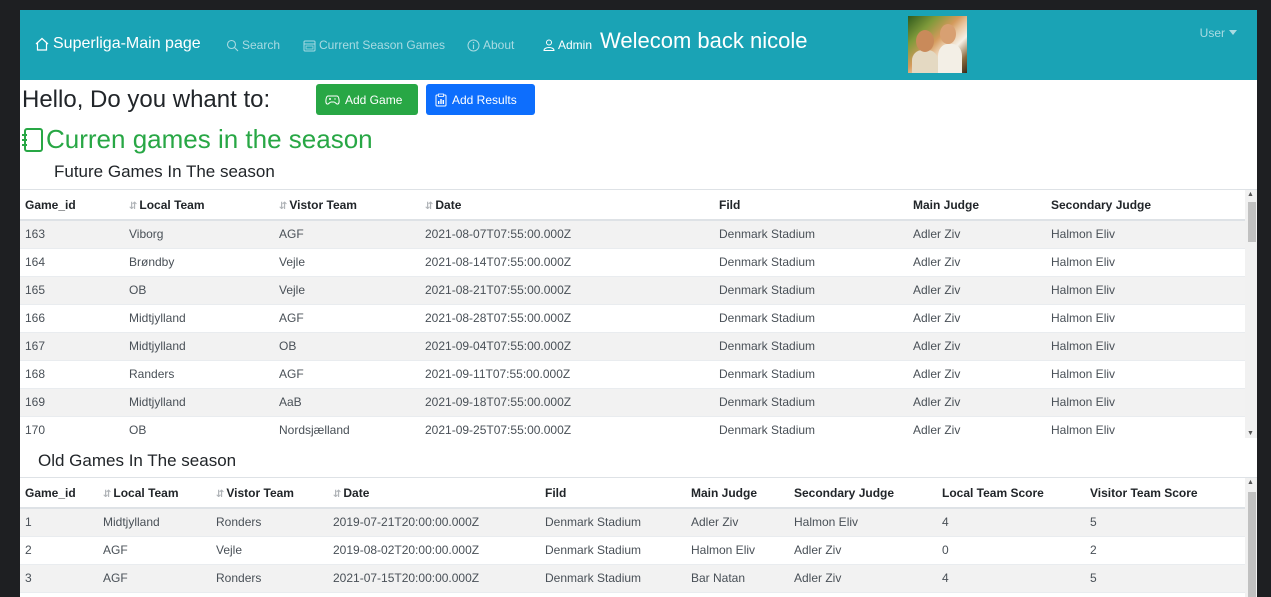 This screenshot has height=597, width=1271. I want to click on table-cell: 165, so click(72, 290).